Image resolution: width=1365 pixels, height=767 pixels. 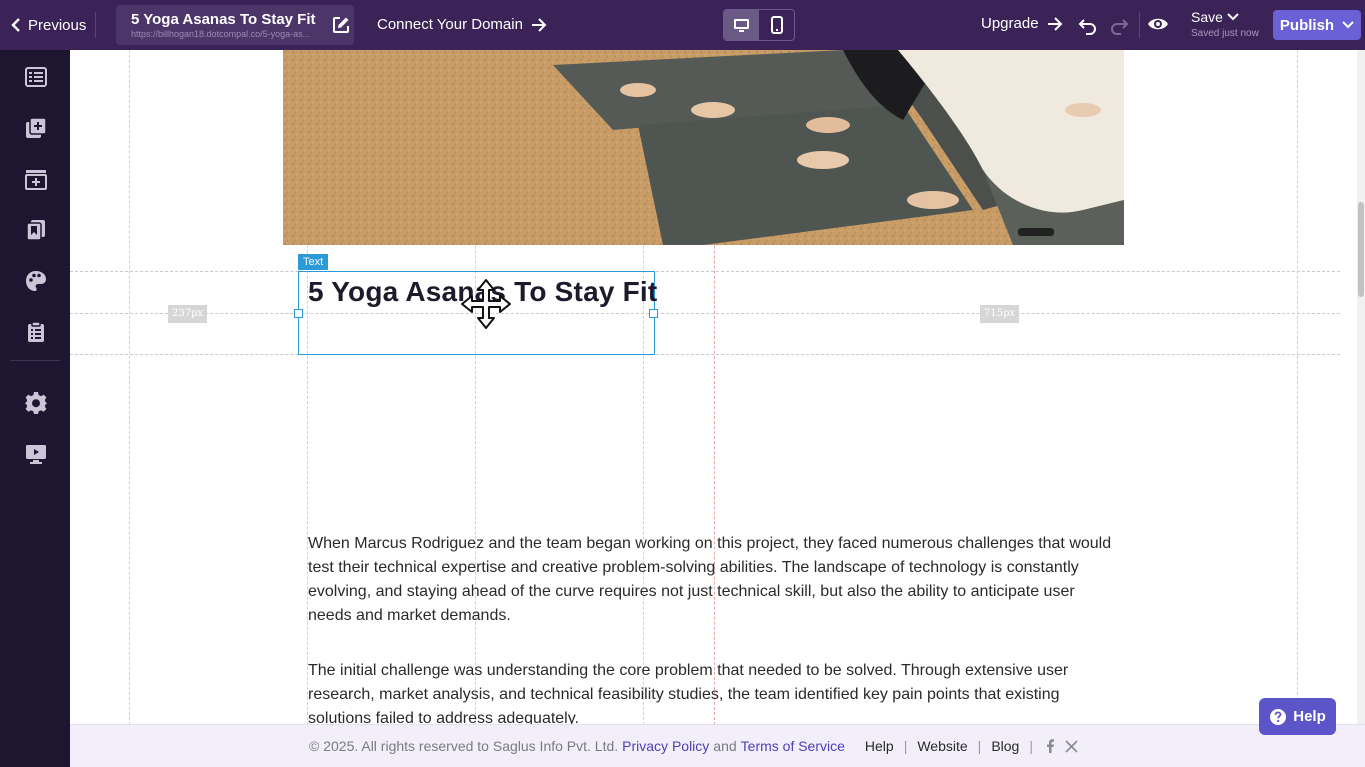 What do you see at coordinates (1010, 23) in the screenshot?
I see `upgrade-label: Upgrade` at bounding box center [1010, 23].